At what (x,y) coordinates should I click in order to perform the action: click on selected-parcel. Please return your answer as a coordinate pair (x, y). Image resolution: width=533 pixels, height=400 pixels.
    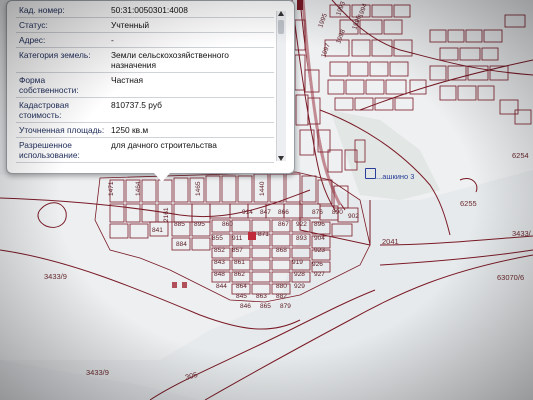
    Looking at the image, I should click on (252, 236).